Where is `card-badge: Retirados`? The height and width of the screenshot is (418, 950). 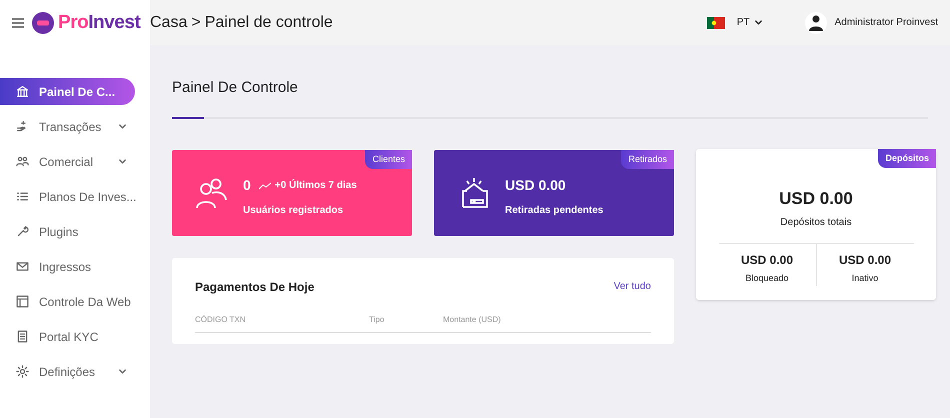 card-badge: Retirados is located at coordinates (647, 159).